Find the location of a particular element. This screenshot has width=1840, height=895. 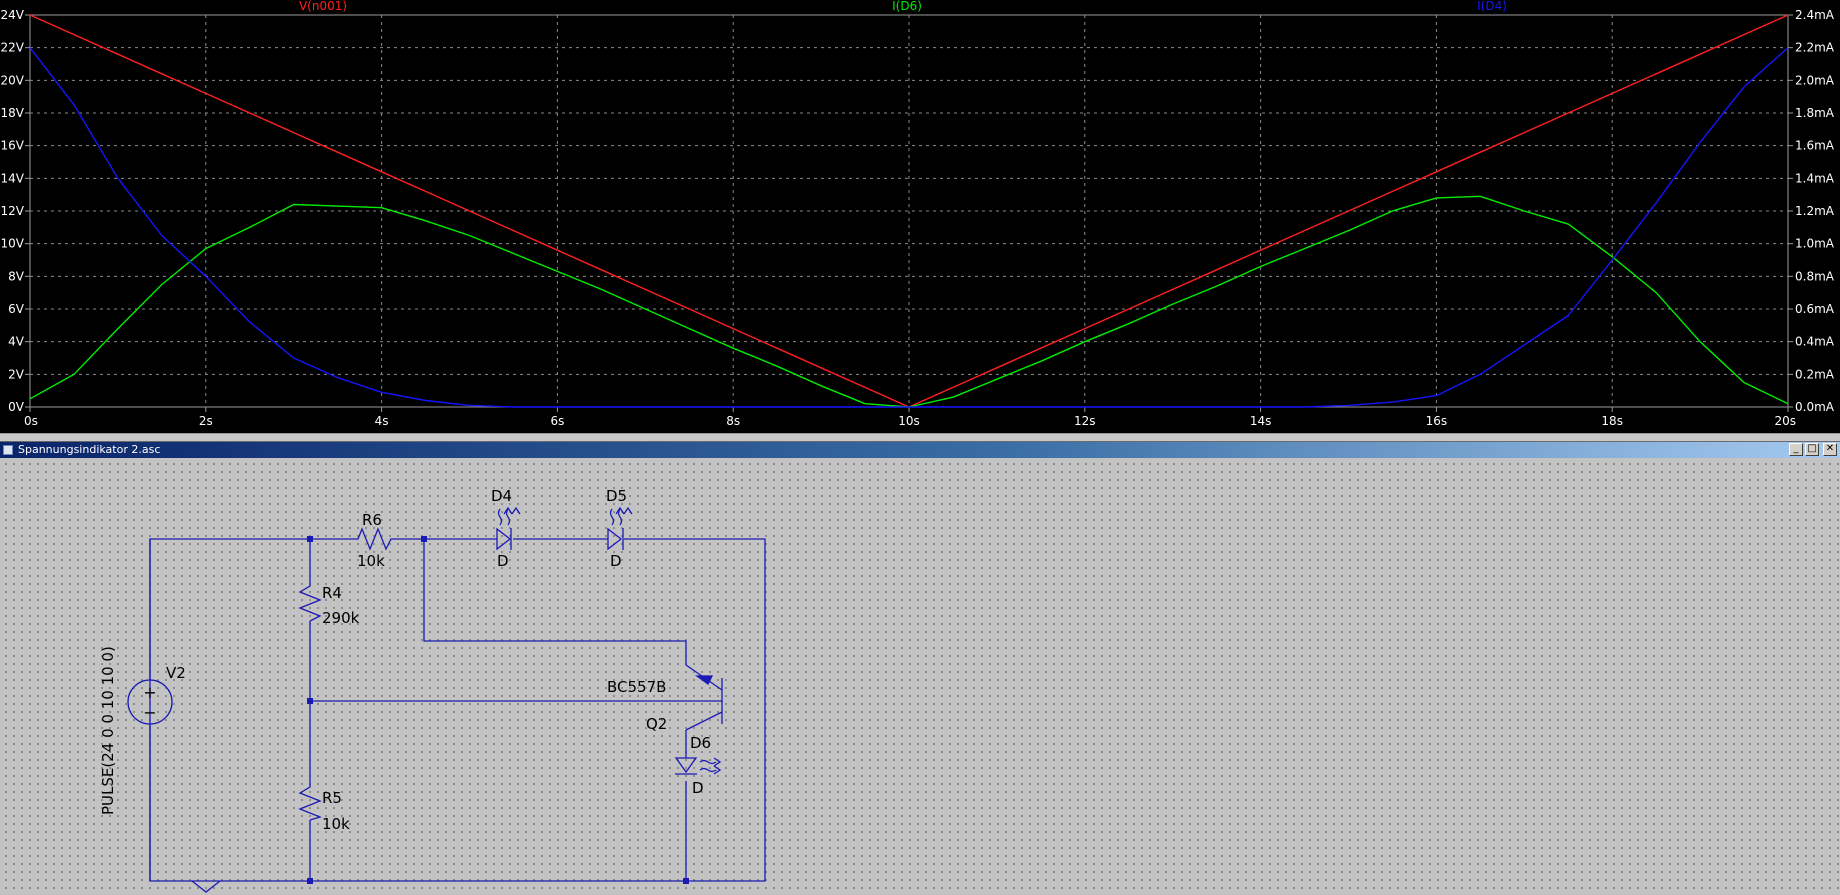

wire-emitter is located at coordinates (555, 602).